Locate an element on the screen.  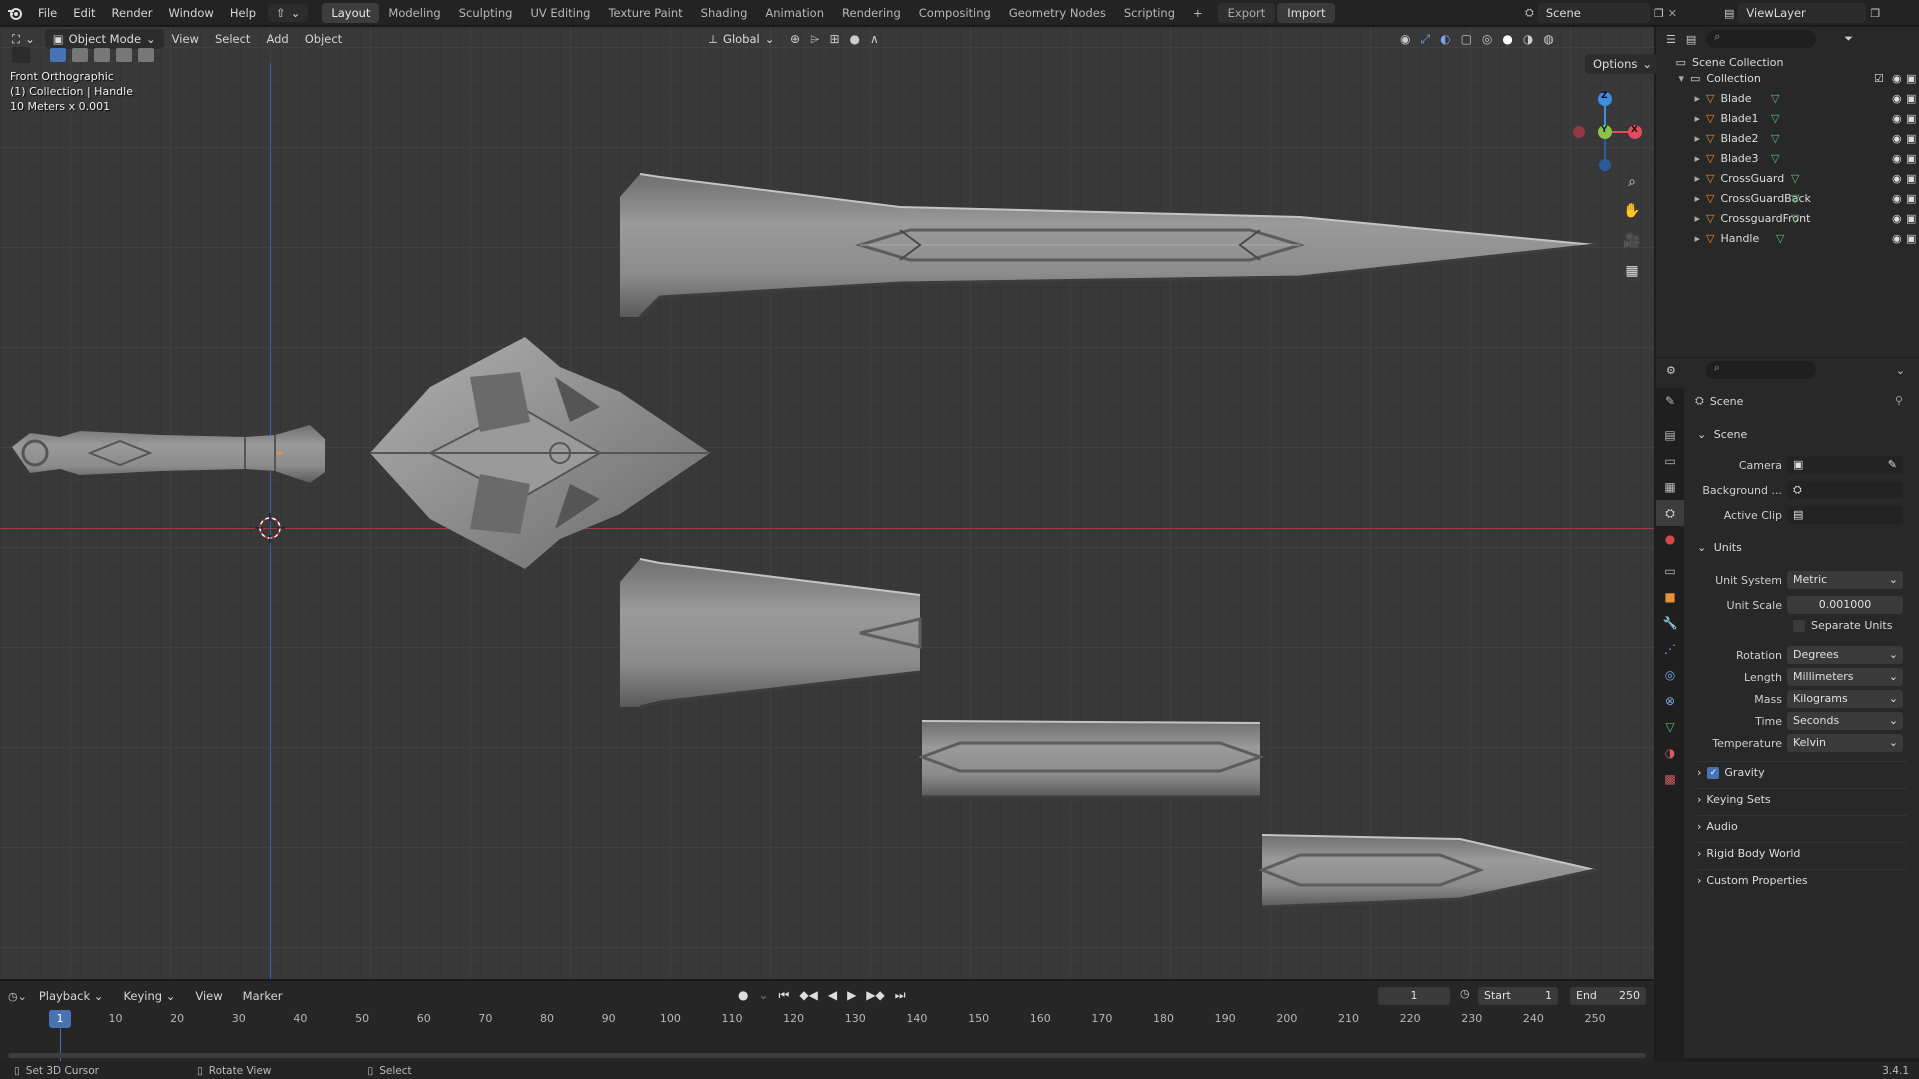
blade3-mesh is located at coordinates (1426, 871).